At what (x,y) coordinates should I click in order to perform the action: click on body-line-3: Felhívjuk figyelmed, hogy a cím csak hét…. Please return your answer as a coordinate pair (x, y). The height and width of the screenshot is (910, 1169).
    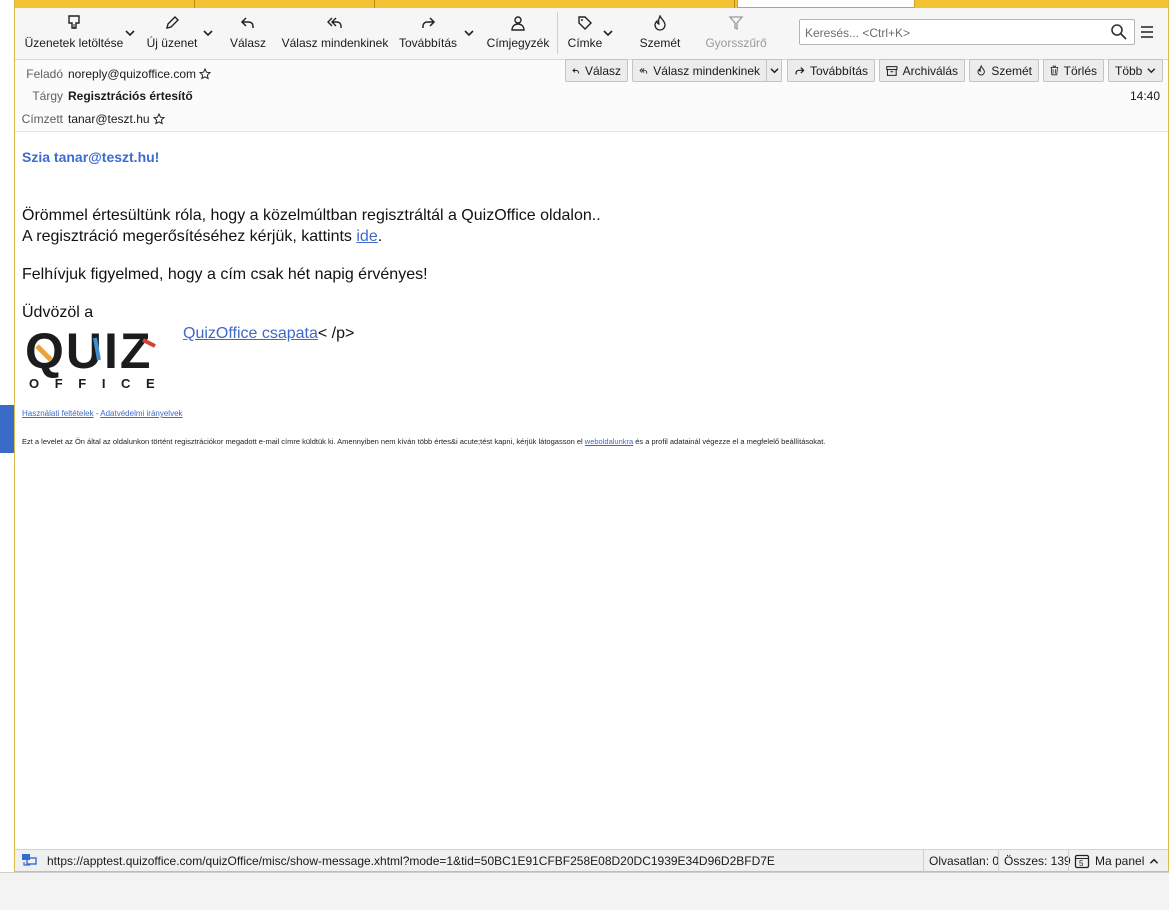
    Looking at the image, I should click on (225, 274).